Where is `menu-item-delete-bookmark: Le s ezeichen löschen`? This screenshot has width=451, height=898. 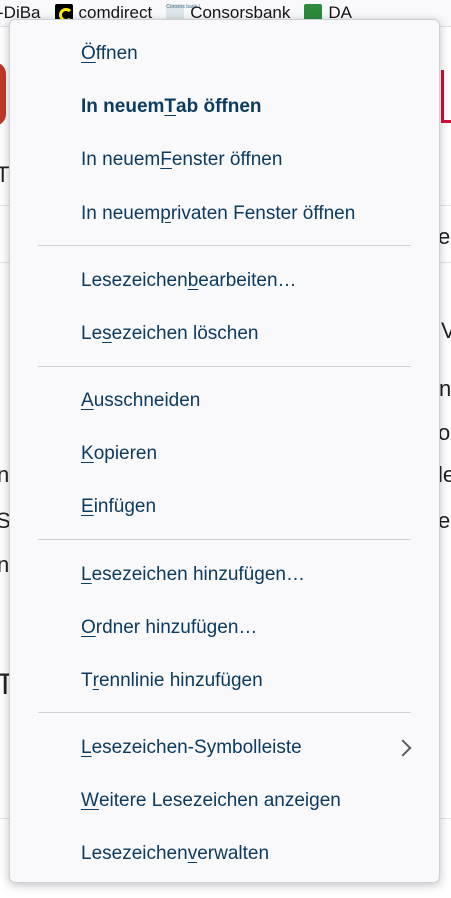
menu-item-delete-bookmark: Le s ezeichen löschen is located at coordinates (224, 334).